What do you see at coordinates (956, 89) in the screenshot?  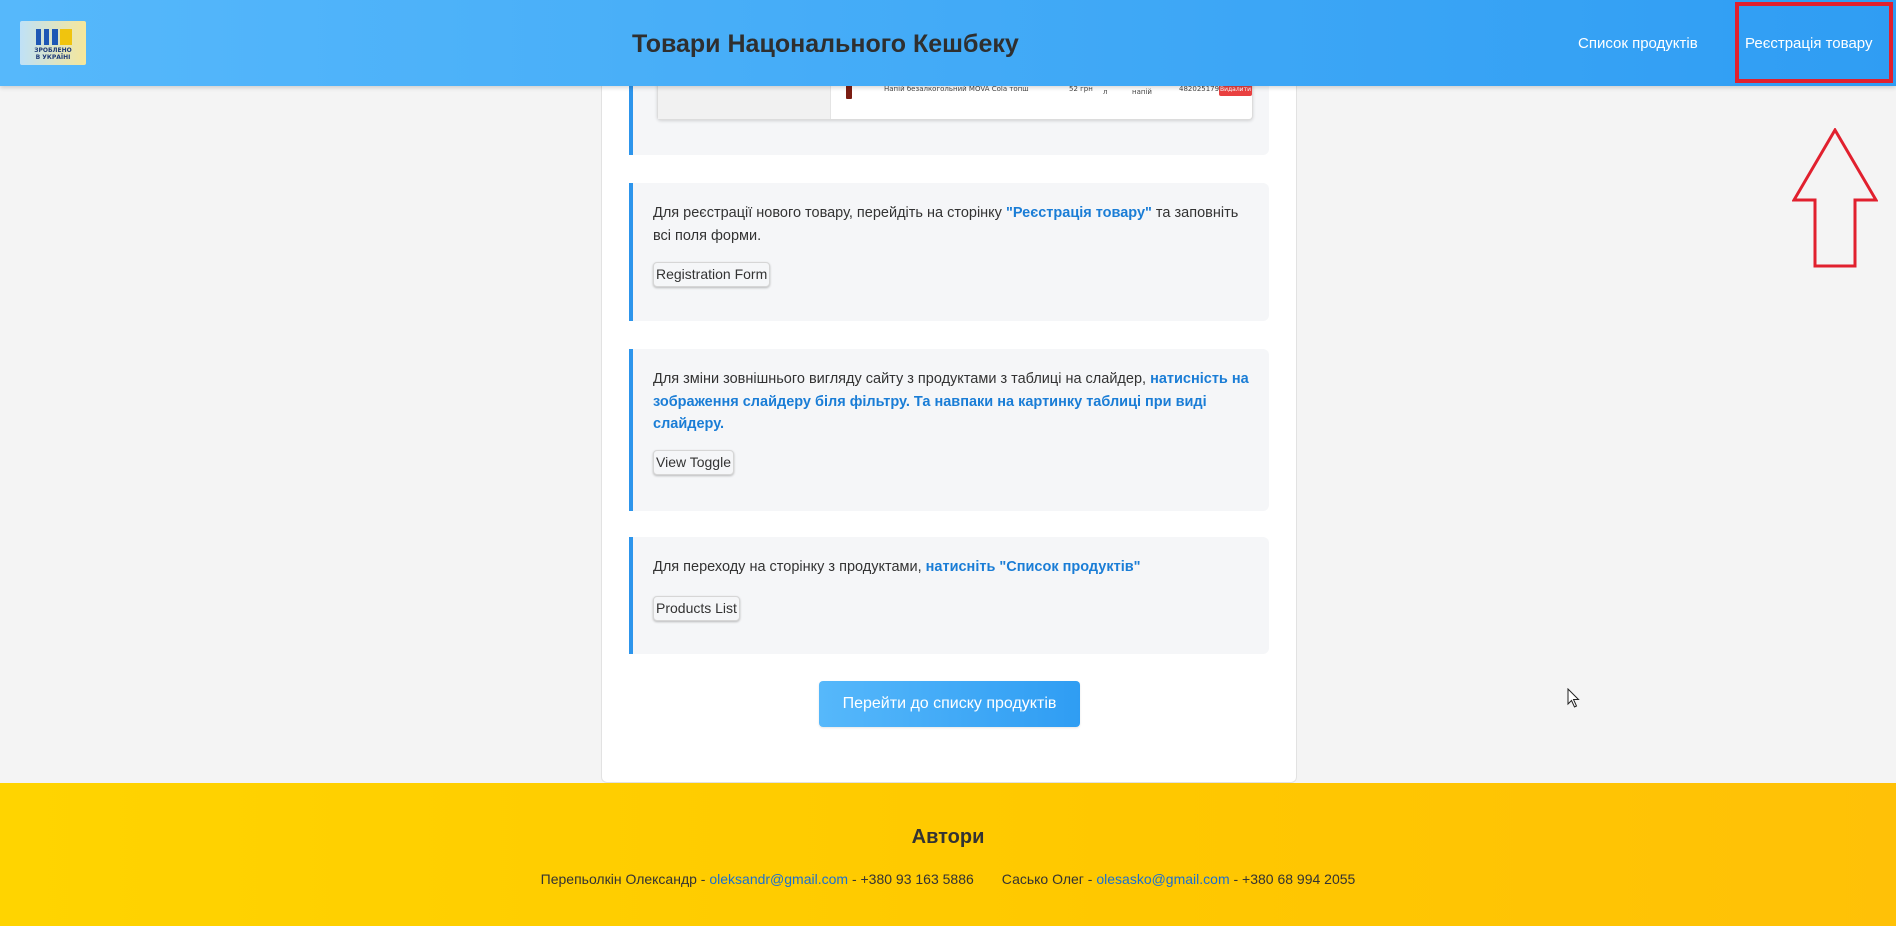 I see `preview-product-name: Напій безалкогольний MOVA Cola топш` at bounding box center [956, 89].